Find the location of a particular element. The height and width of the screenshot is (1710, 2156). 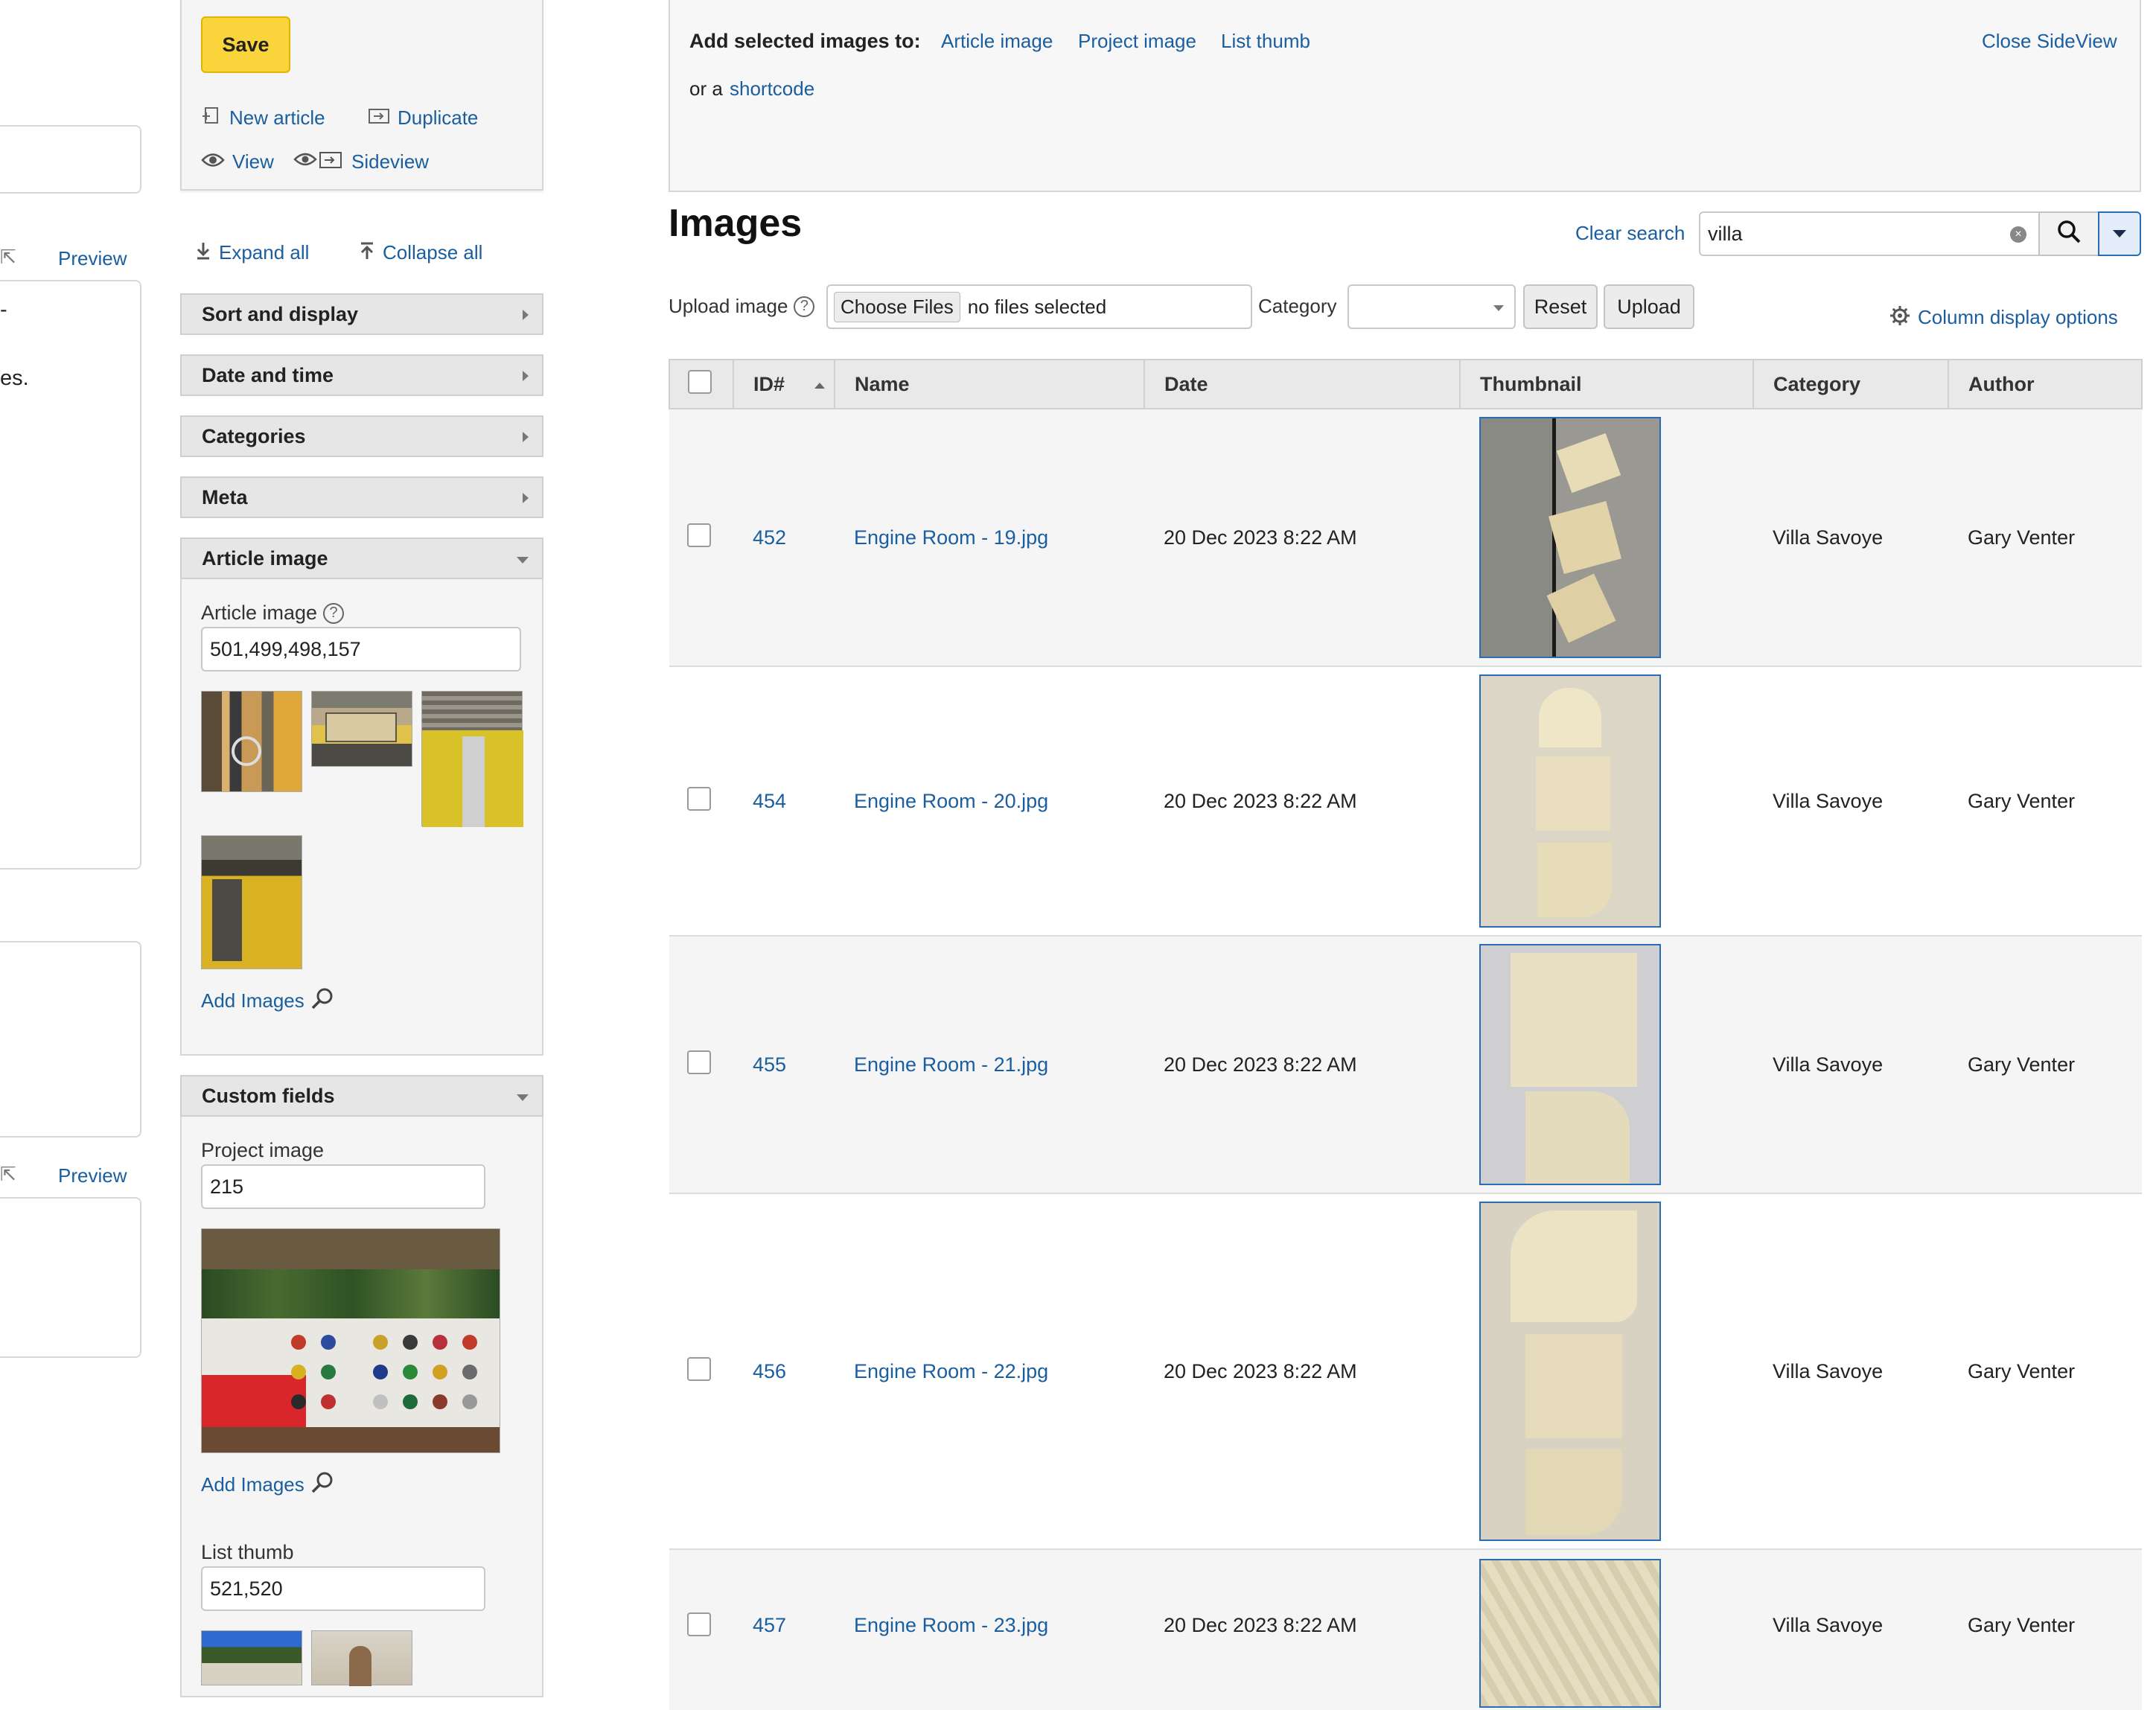

no-files-text: no files selected is located at coordinates (1037, 306).